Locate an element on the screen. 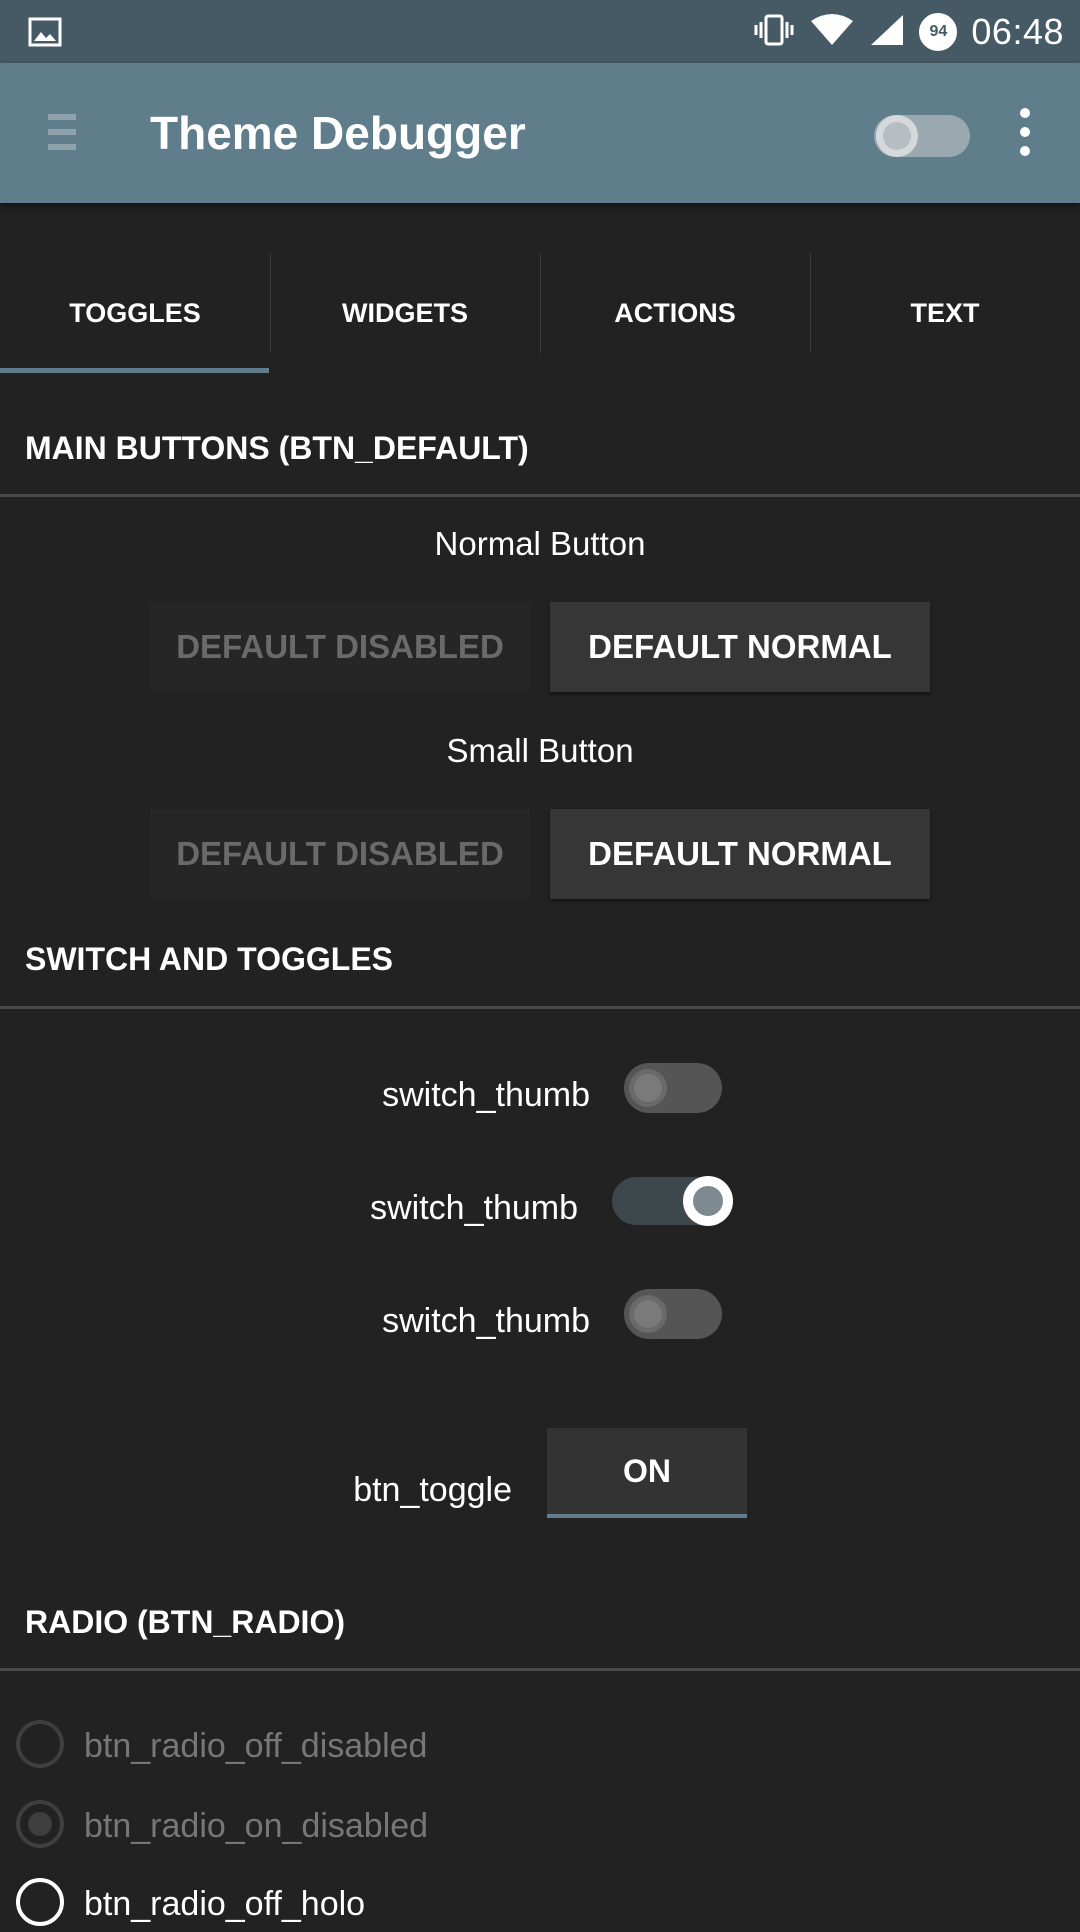 This screenshot has height=1932, width=1080. normal-button-label: Normal Button is located at coordinates (540, 543).